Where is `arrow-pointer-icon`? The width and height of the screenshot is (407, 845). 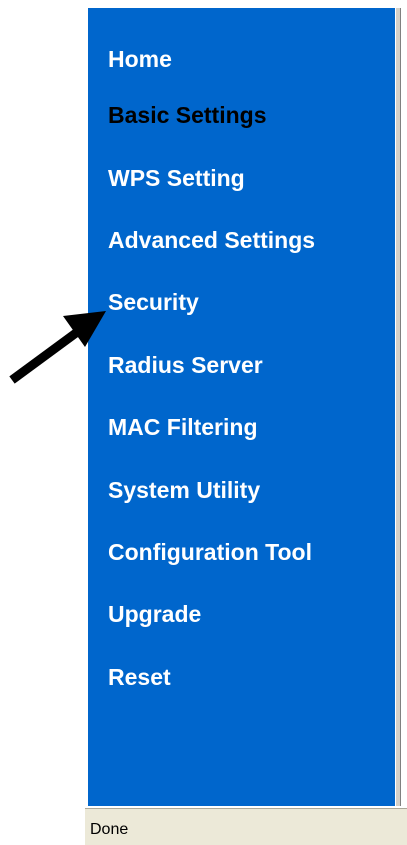 arrow-pointer-icon is located at coordinates (57, 347).